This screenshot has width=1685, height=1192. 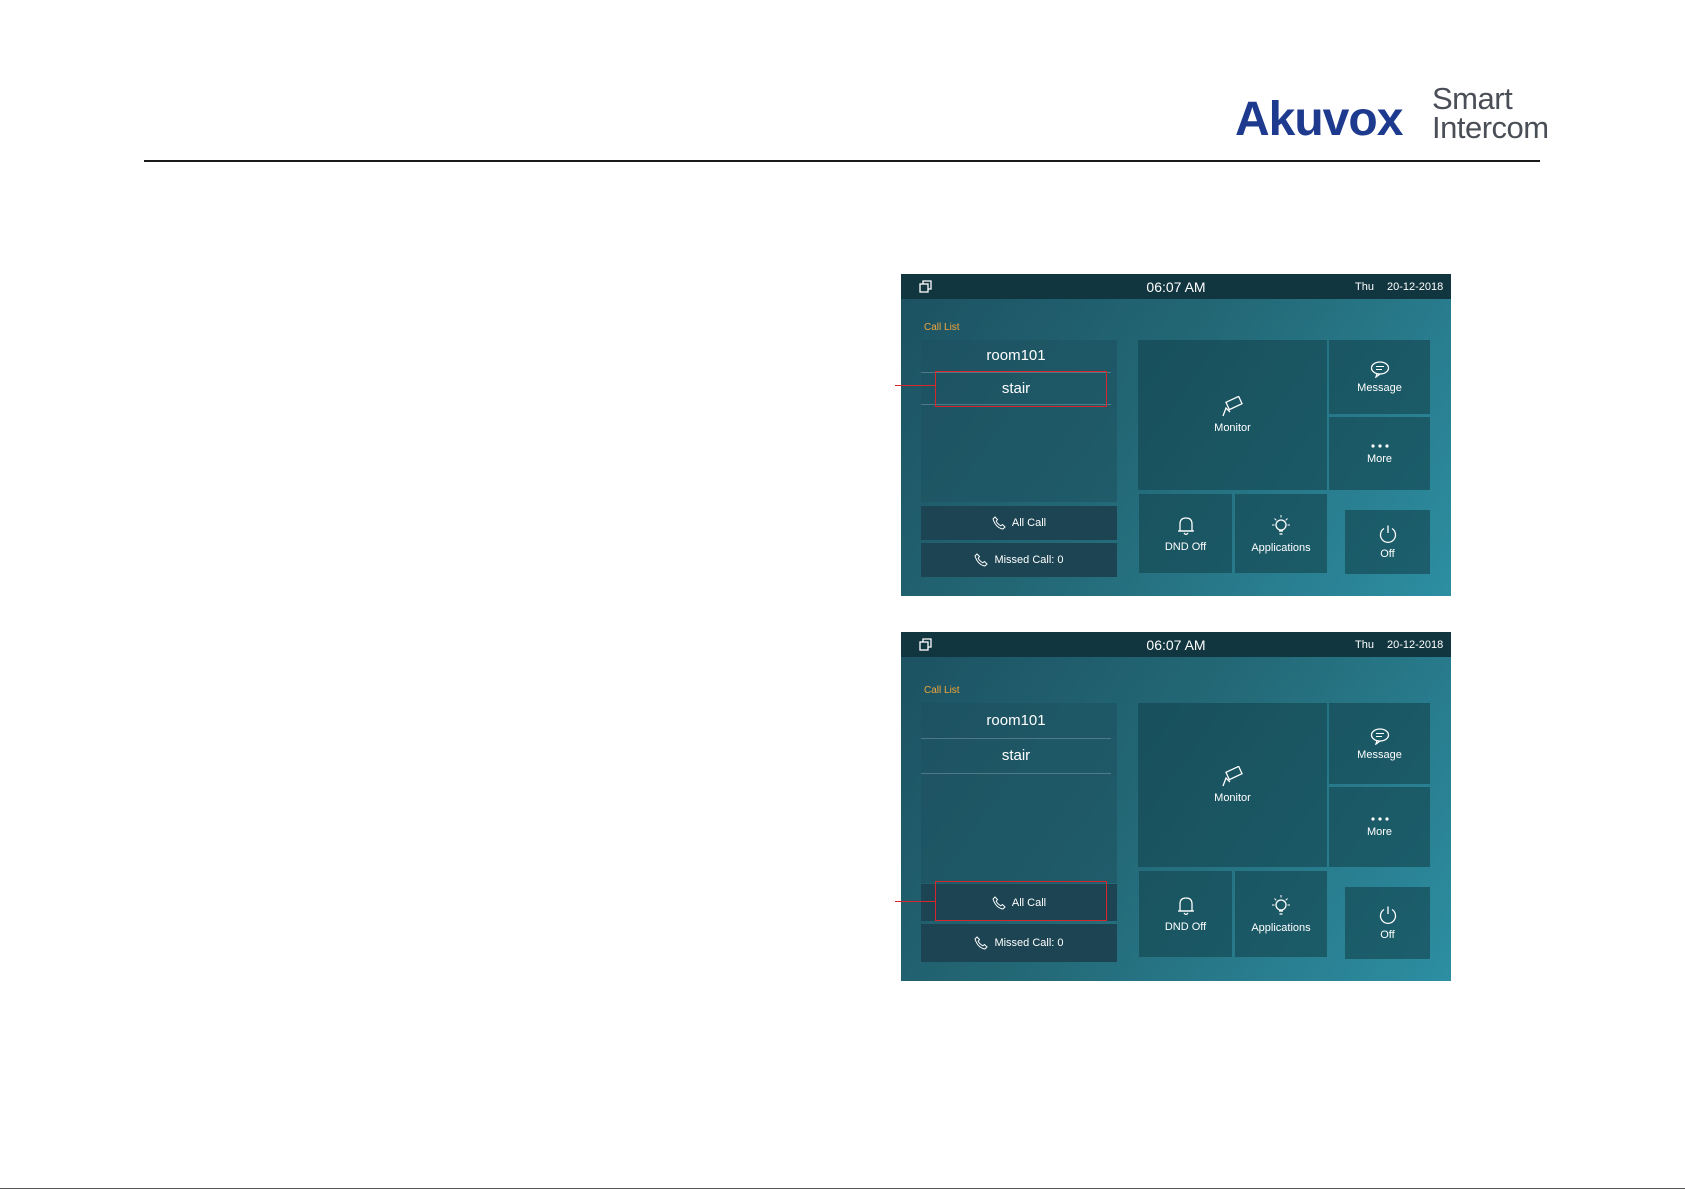 What do you see at coordinates (1029, 523) in the screenshot?
I see `all-call-label: All Call` at bounding box center [1029, 523].